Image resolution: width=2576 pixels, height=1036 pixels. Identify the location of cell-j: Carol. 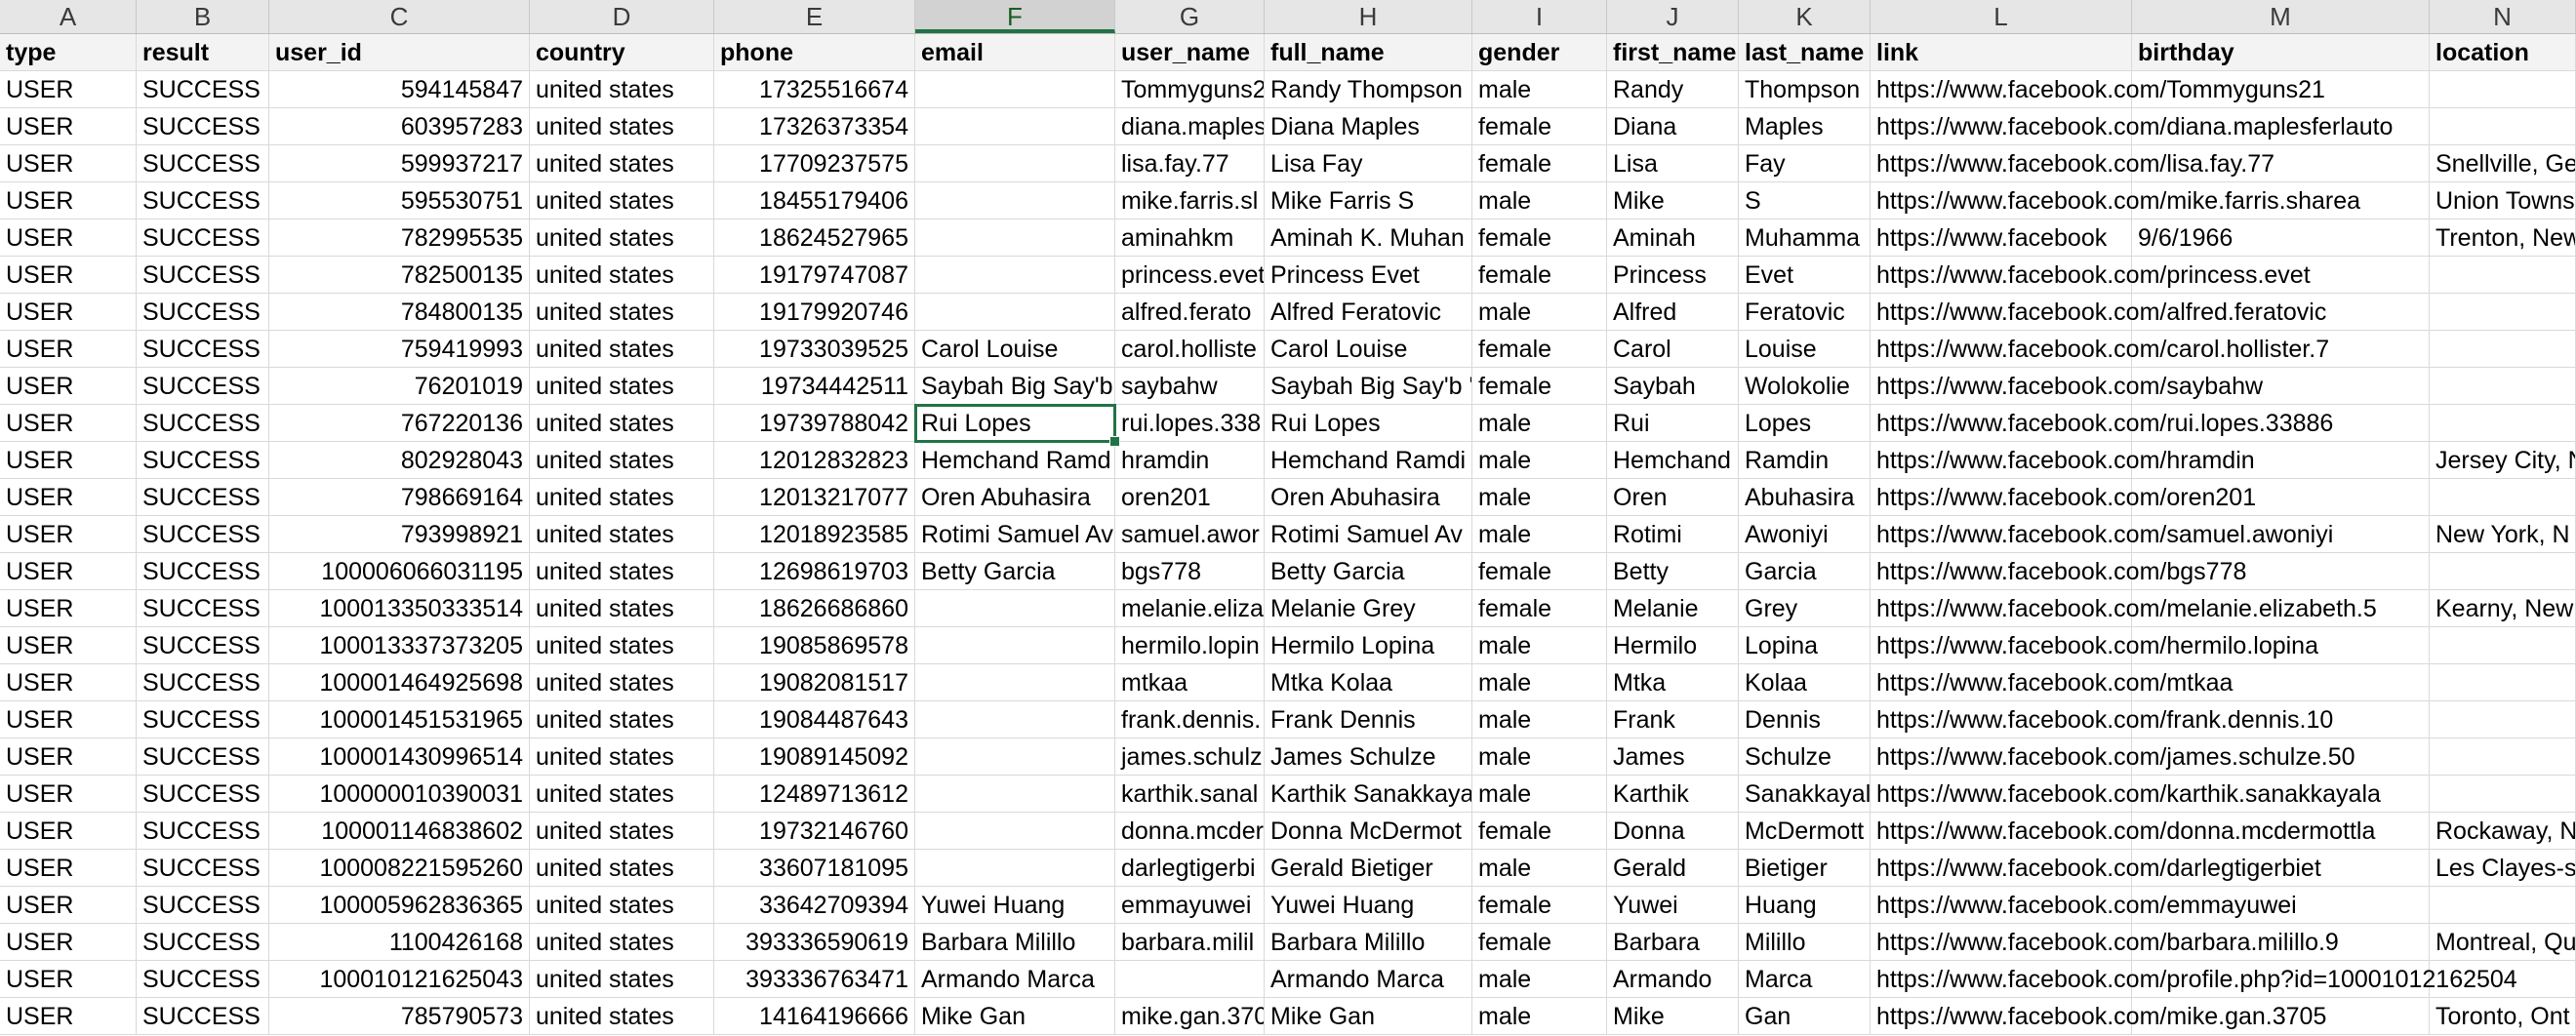
(1673, 349).